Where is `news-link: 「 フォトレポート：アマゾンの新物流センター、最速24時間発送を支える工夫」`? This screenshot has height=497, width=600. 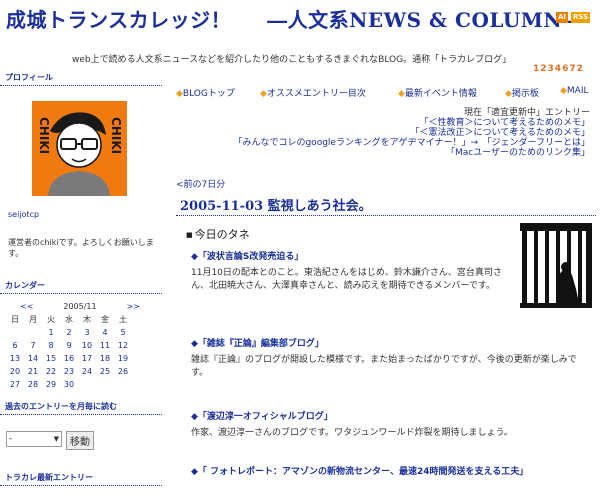
news-link: 「 フォトレポート：アマゾンの新物流センター、最速24時間発送を支える工夫」 is located at coordinates (363, 472).